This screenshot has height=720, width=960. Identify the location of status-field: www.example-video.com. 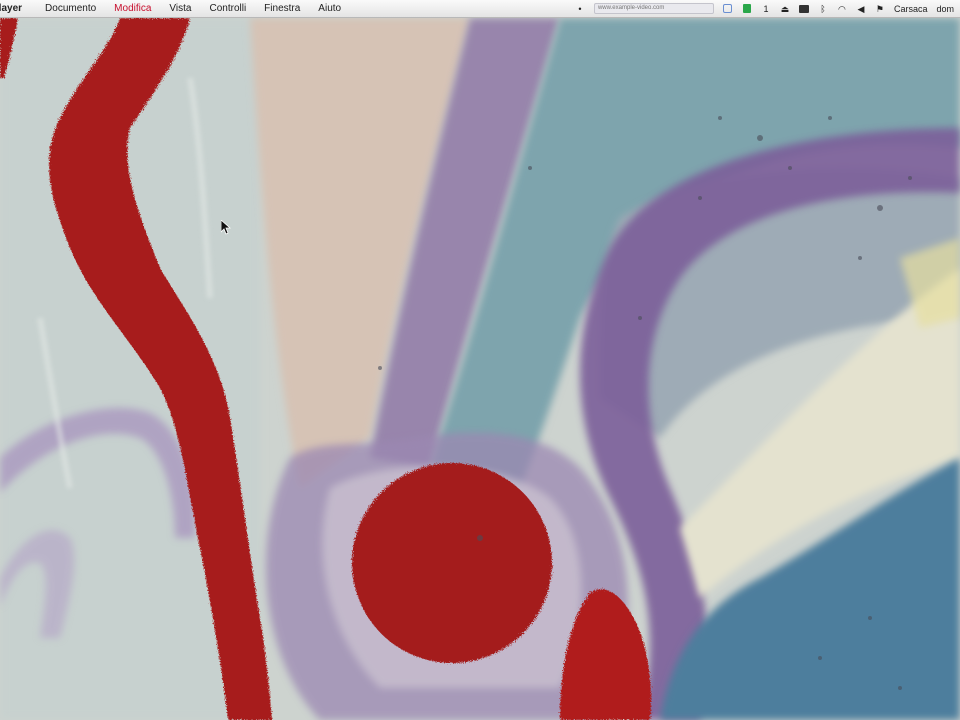
(653, 8).